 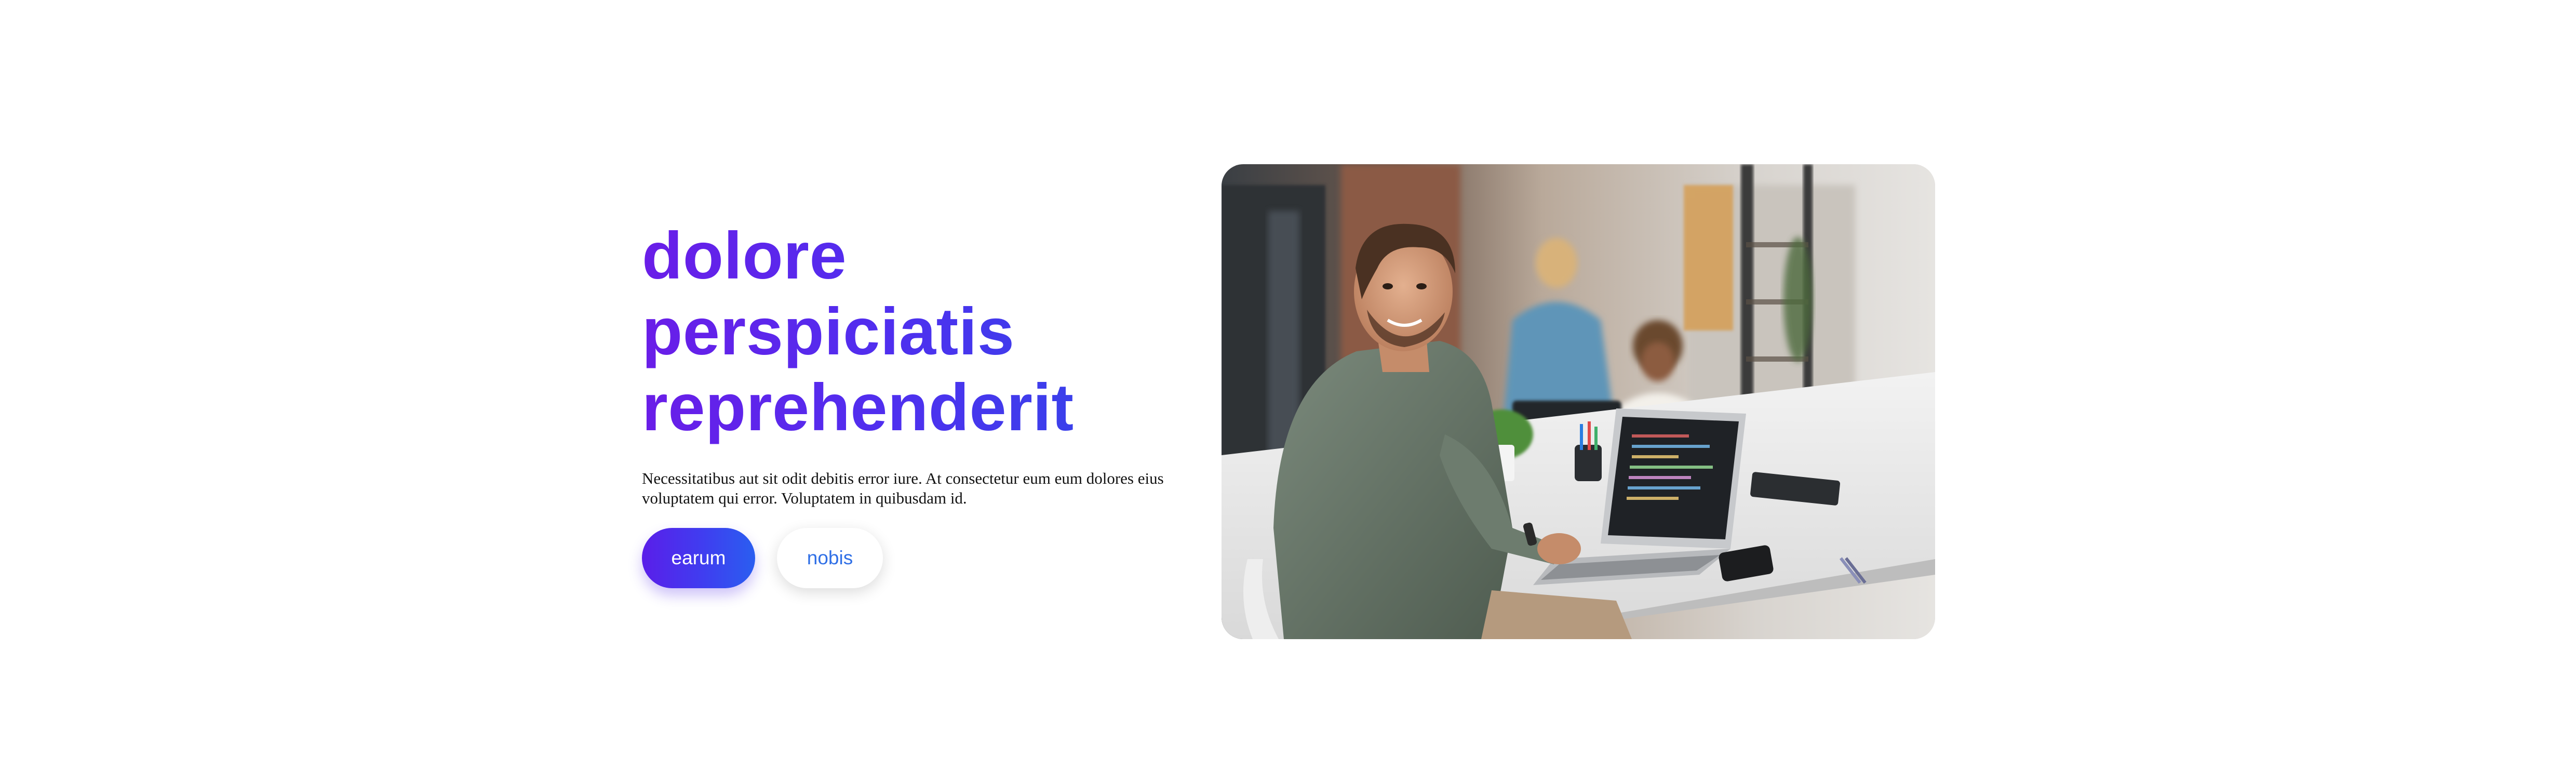 What do you see at coordinates (858, 407) in the screenshot?
I see `headline-line-3: reprehenderit` at bounding box center [858, 407].